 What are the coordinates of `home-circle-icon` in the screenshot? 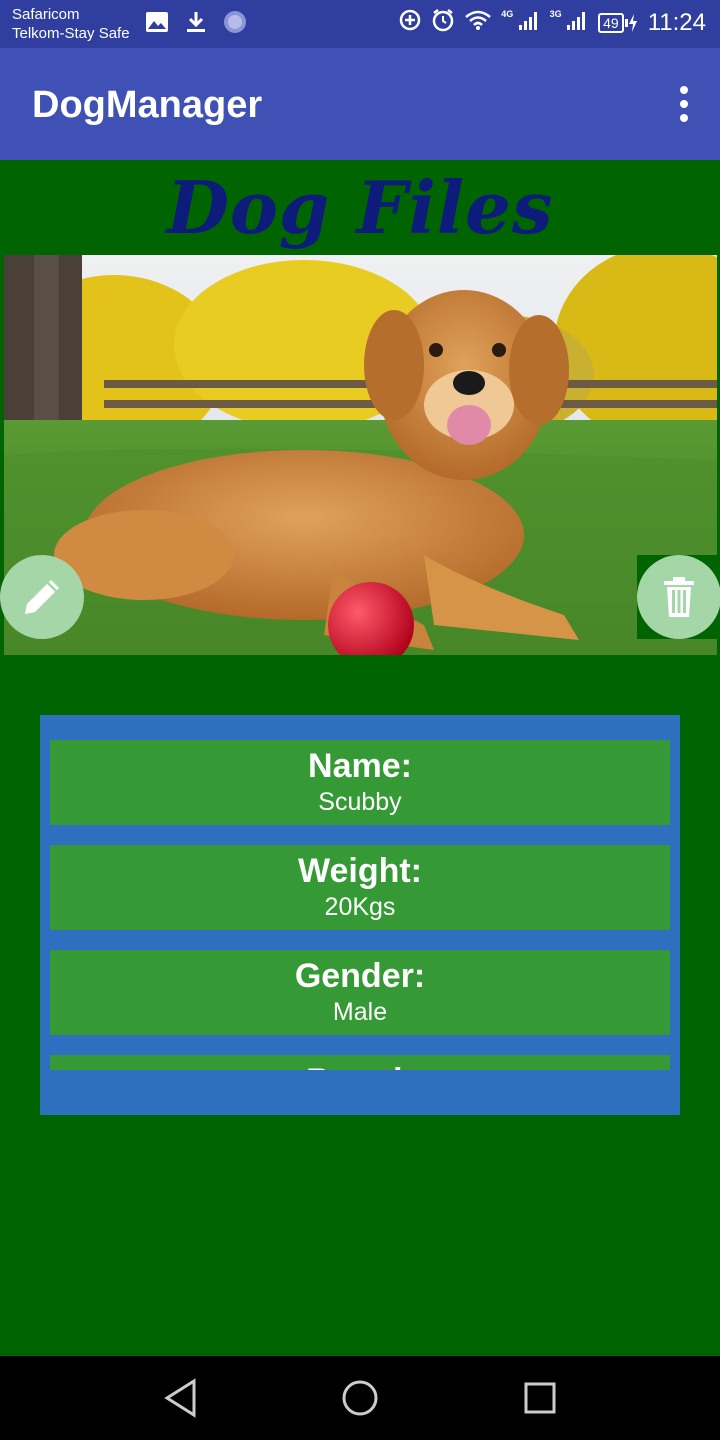 It's located at (360, 1398).